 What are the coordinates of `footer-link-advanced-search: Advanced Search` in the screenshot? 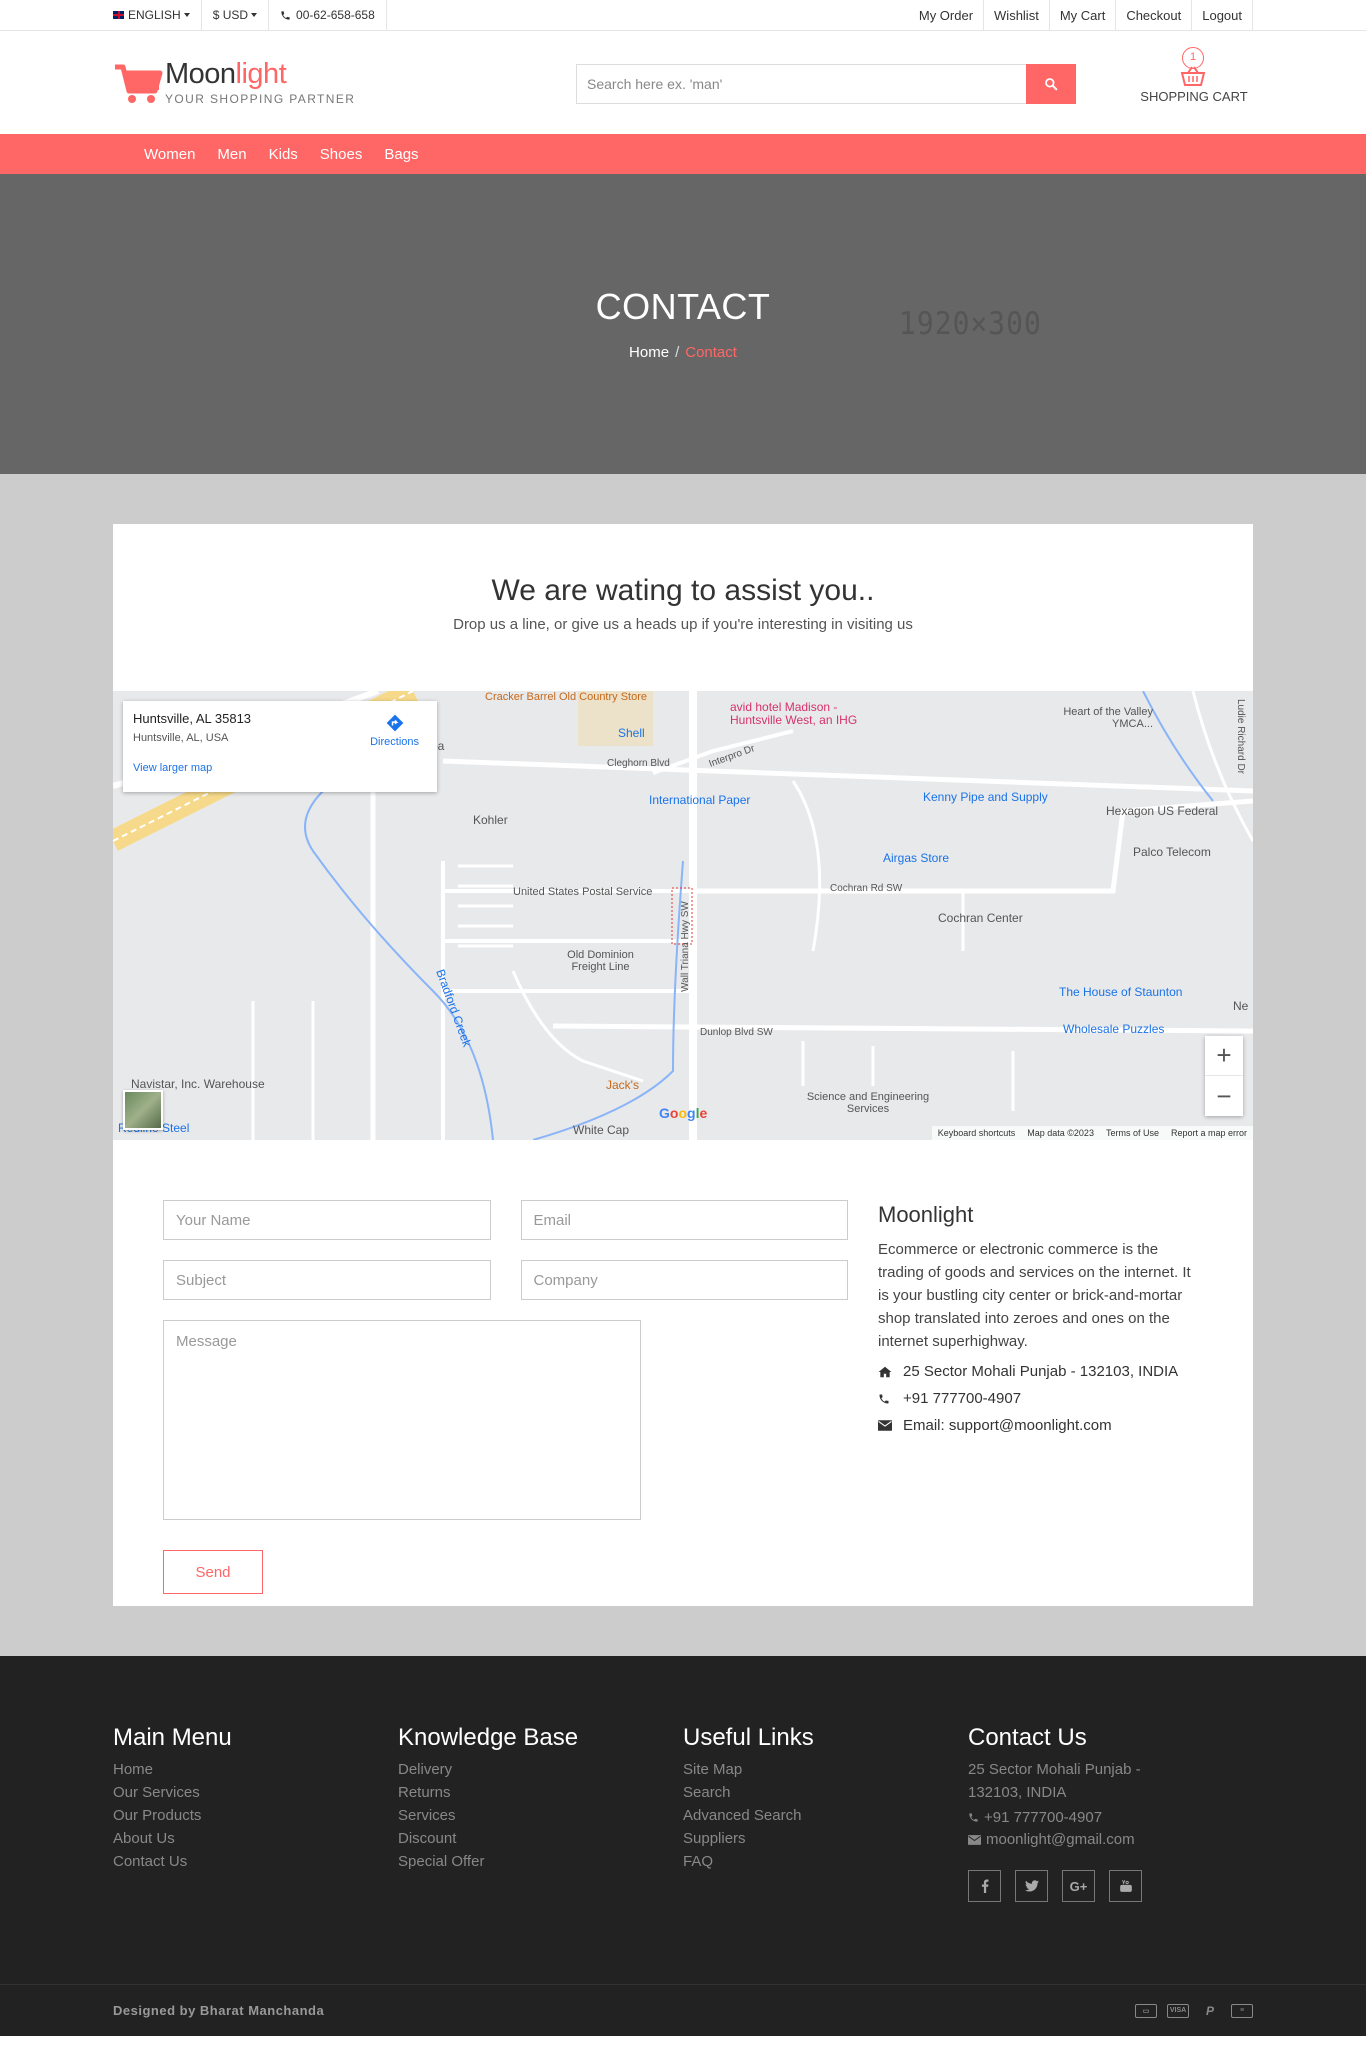 It's located at (825, 1815).